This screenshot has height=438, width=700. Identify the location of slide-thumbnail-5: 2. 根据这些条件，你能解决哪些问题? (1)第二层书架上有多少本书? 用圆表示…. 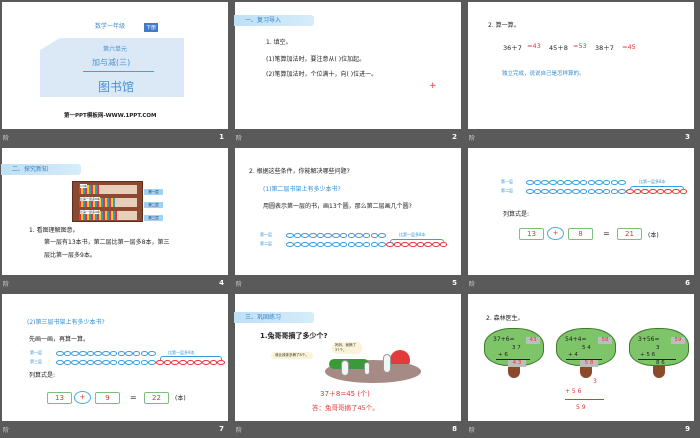
(349, 219).